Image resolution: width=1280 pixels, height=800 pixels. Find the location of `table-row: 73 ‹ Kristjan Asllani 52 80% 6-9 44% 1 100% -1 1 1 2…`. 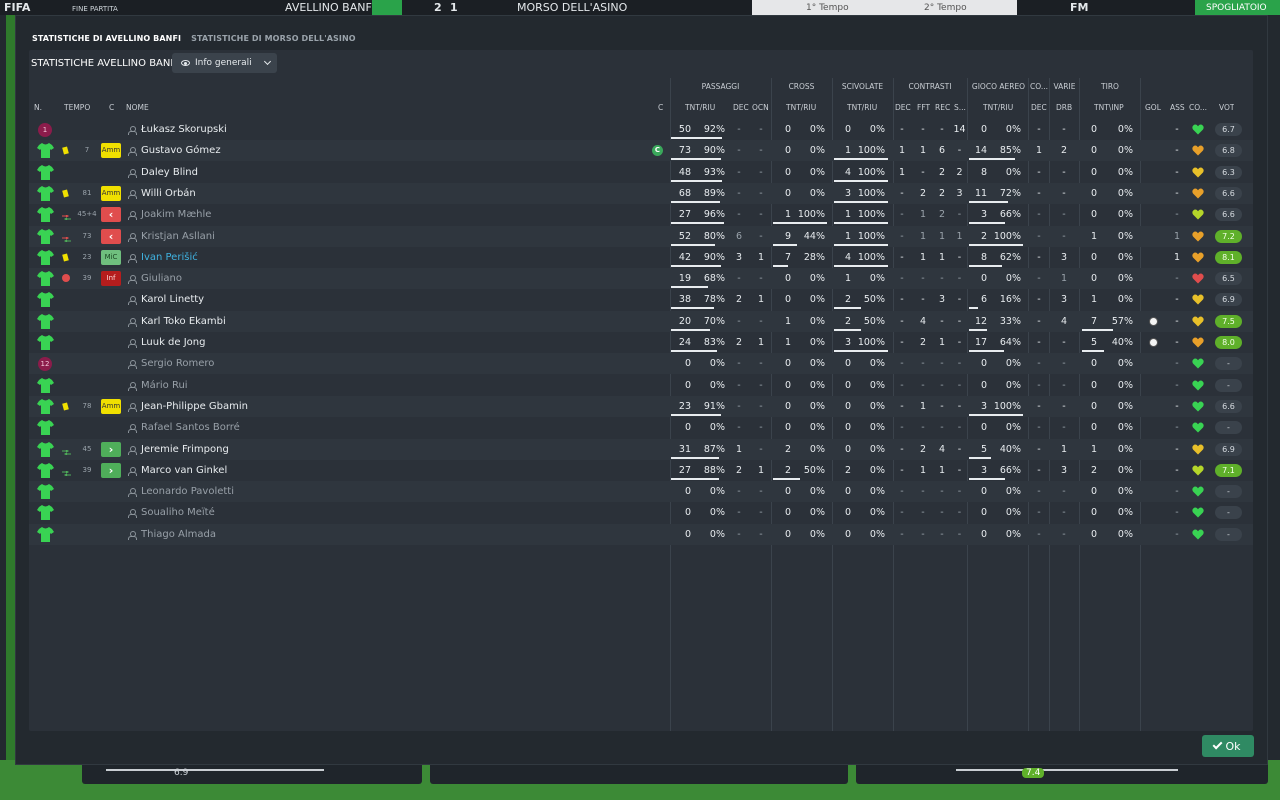

table-row: 73 ‹ Kristjan Asllani 52 80% 6-9 44% 1 100% -1 1 1 2… is located at coordinates (641, 236).